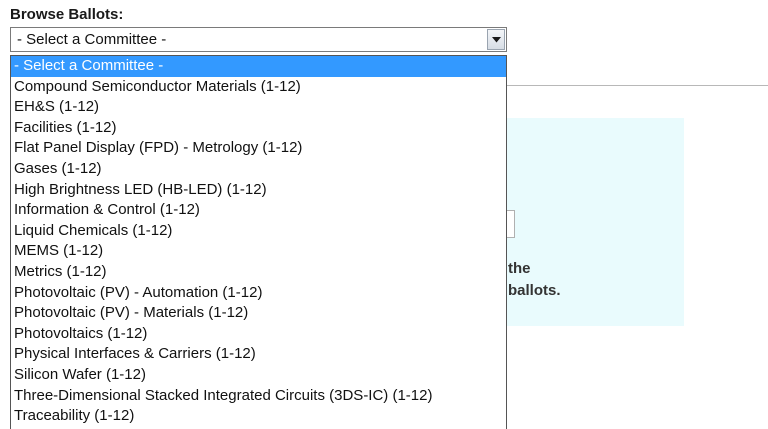 This screenshot has width=768, height=429. What do you see at coordinates (519, 268) in the screenshot?
I see `panel-text-line-1: the` at bounding box center [519, 268].